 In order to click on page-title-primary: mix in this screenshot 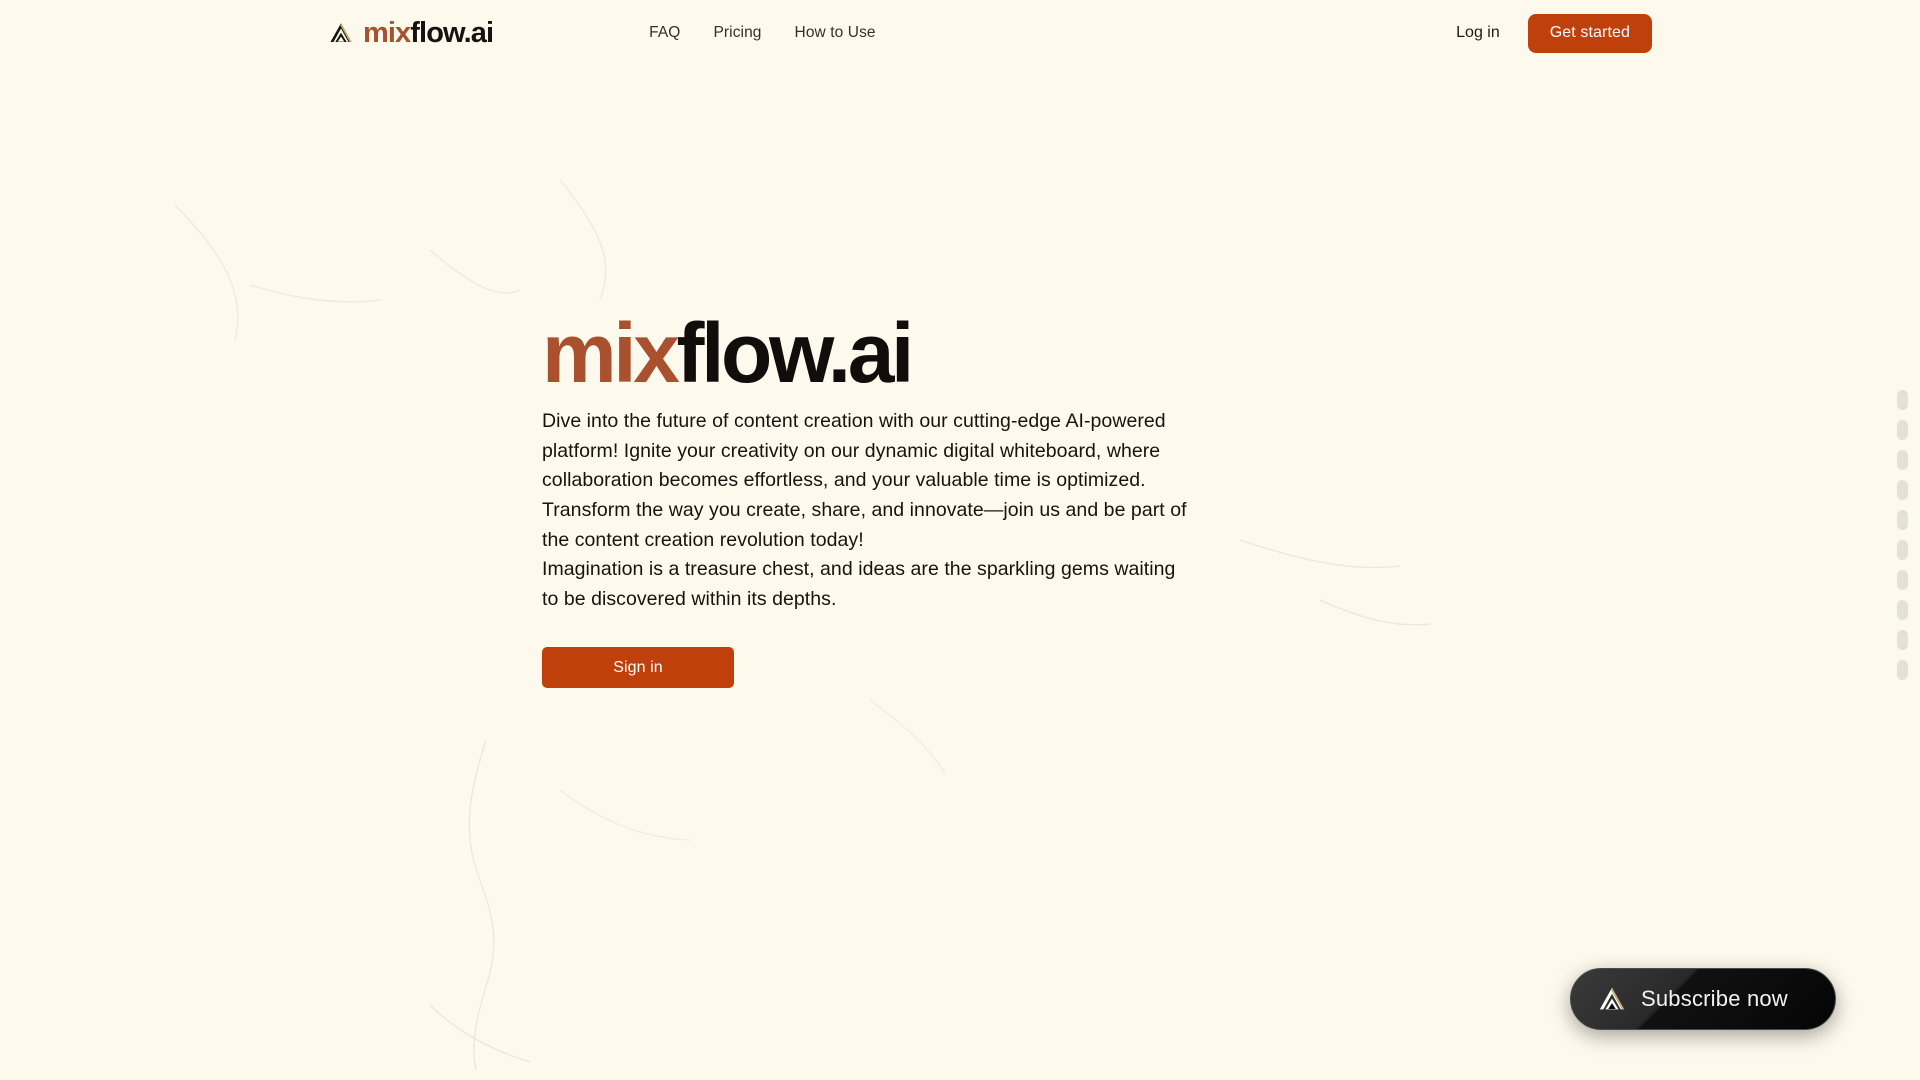, I will do `click(611, 353)`.